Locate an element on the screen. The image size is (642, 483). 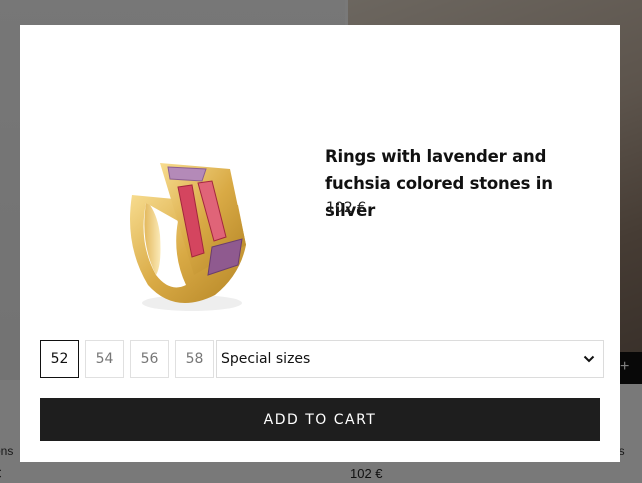
special-sizes-dropdown: Special sizes is located at coordinates (410, 359).